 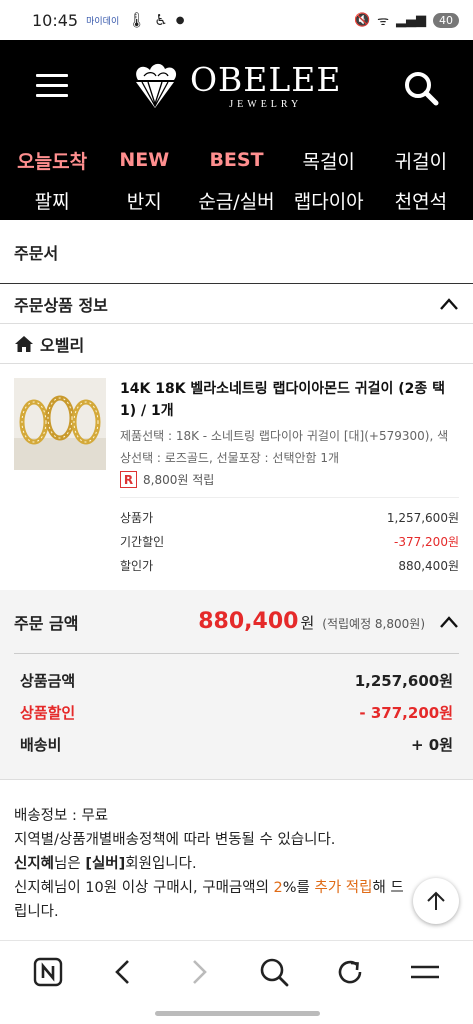 What do you see at coordinates (48, 712) in the screenshot?
I see `summary-label: 상품할인` at bounding box center [48, 712].